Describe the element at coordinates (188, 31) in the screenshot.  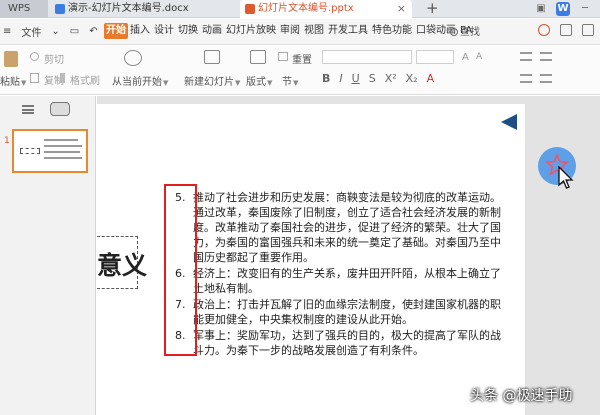
I see `tab-transition: 切换` at that location.